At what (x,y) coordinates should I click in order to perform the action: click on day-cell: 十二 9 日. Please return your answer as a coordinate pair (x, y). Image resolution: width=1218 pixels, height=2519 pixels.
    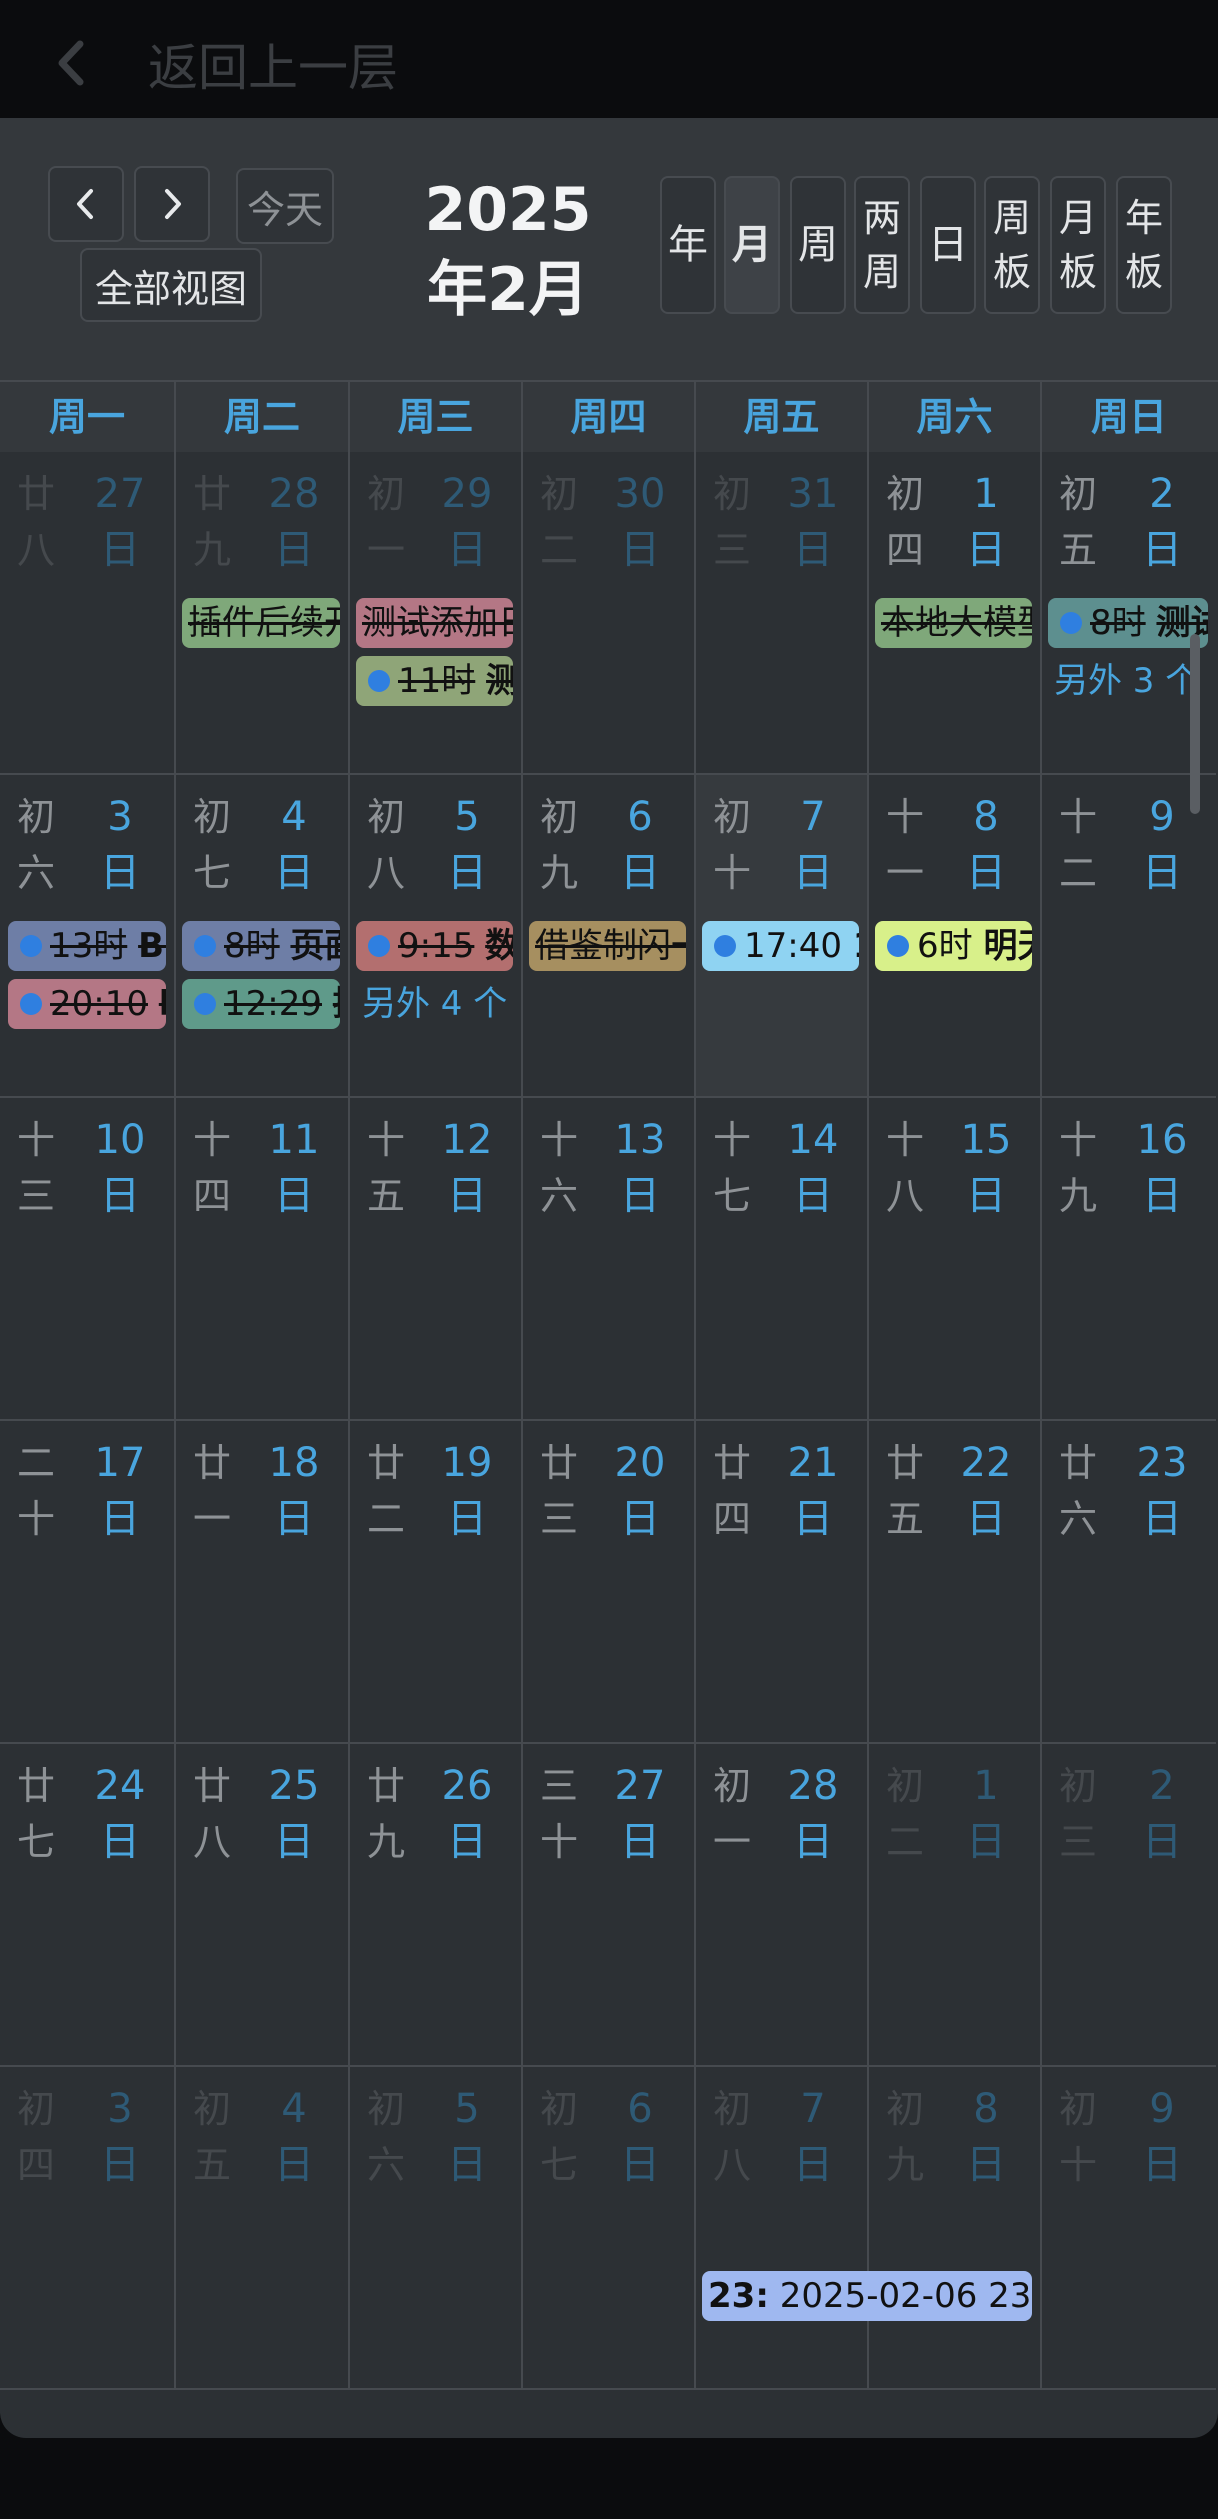
    Looking at the image, I should click on (1128, 936).